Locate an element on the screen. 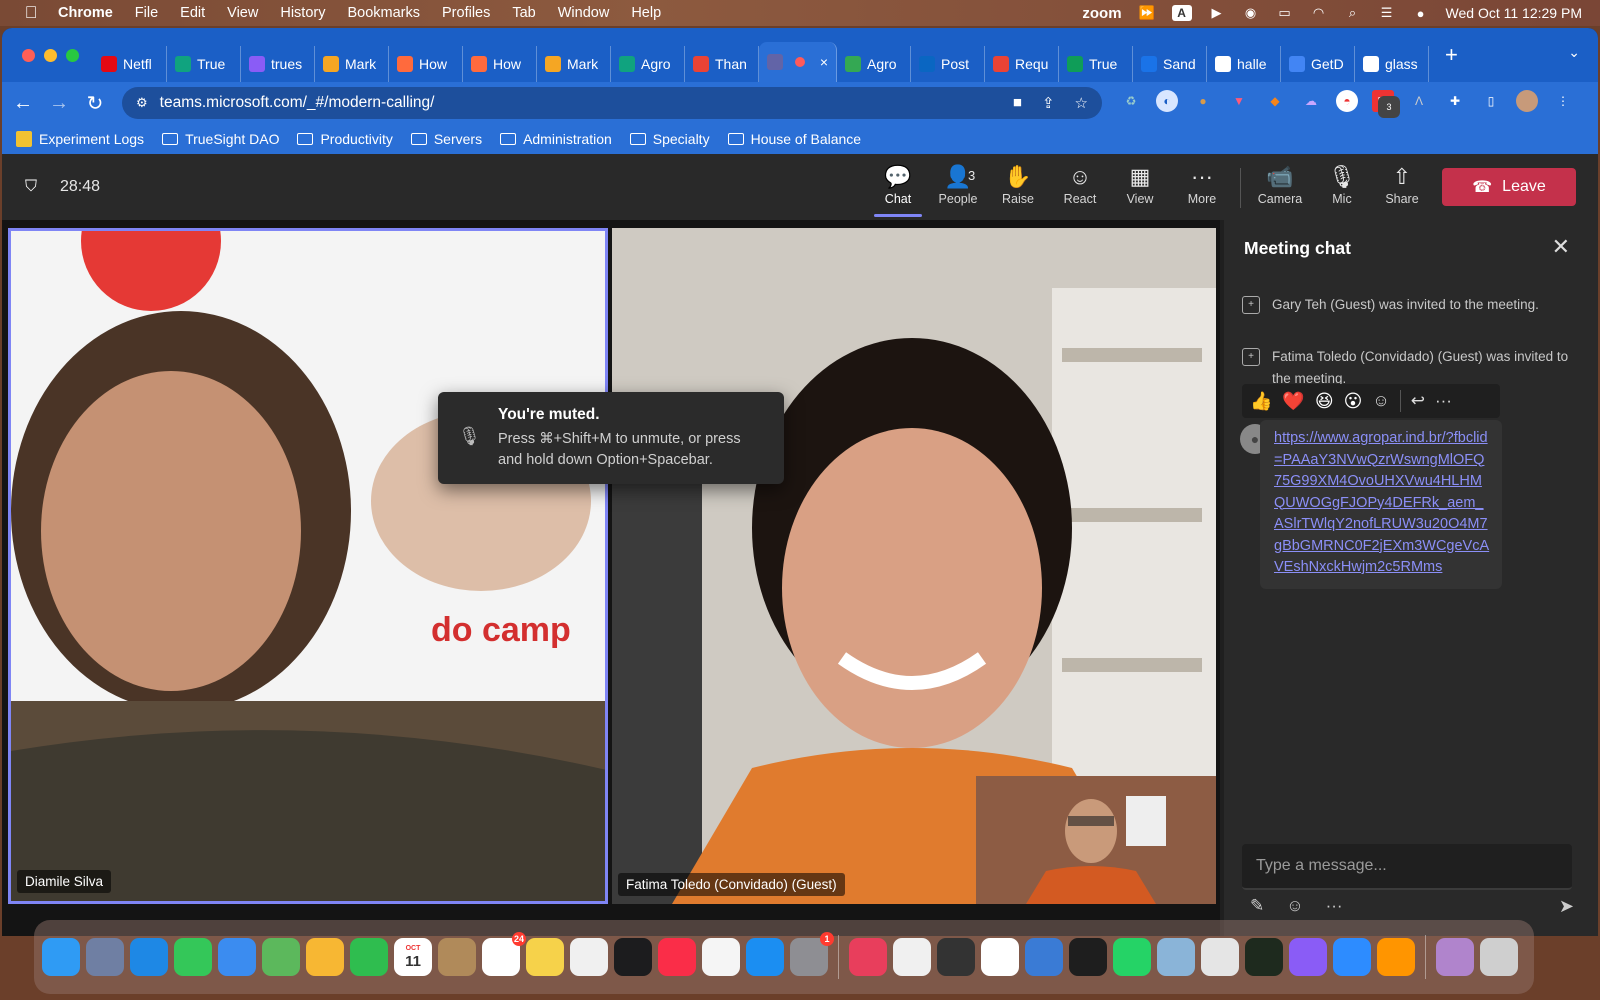  lips-app-icon is located at coordinates (868, 957).